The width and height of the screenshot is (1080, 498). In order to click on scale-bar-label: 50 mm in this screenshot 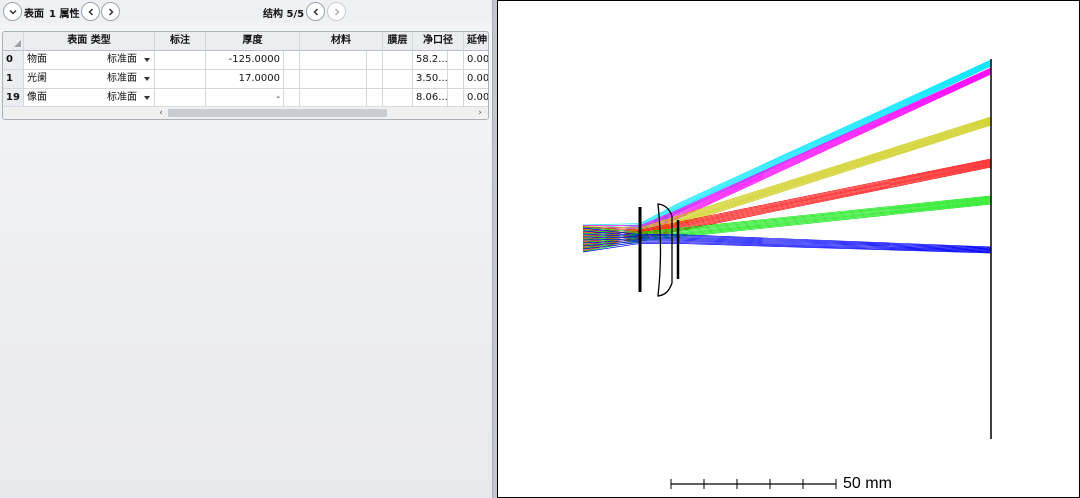, I will do `click(867, 483)`.